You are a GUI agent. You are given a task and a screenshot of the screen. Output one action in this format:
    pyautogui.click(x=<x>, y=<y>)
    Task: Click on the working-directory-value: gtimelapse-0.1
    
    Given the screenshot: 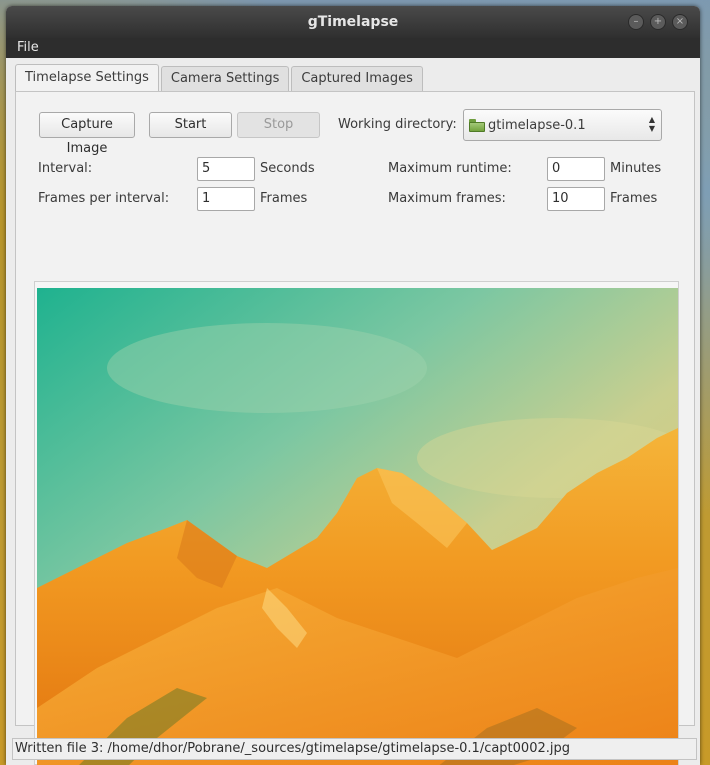 What is the action you would take?
    pyautogui.click(x=537, y=125)
    